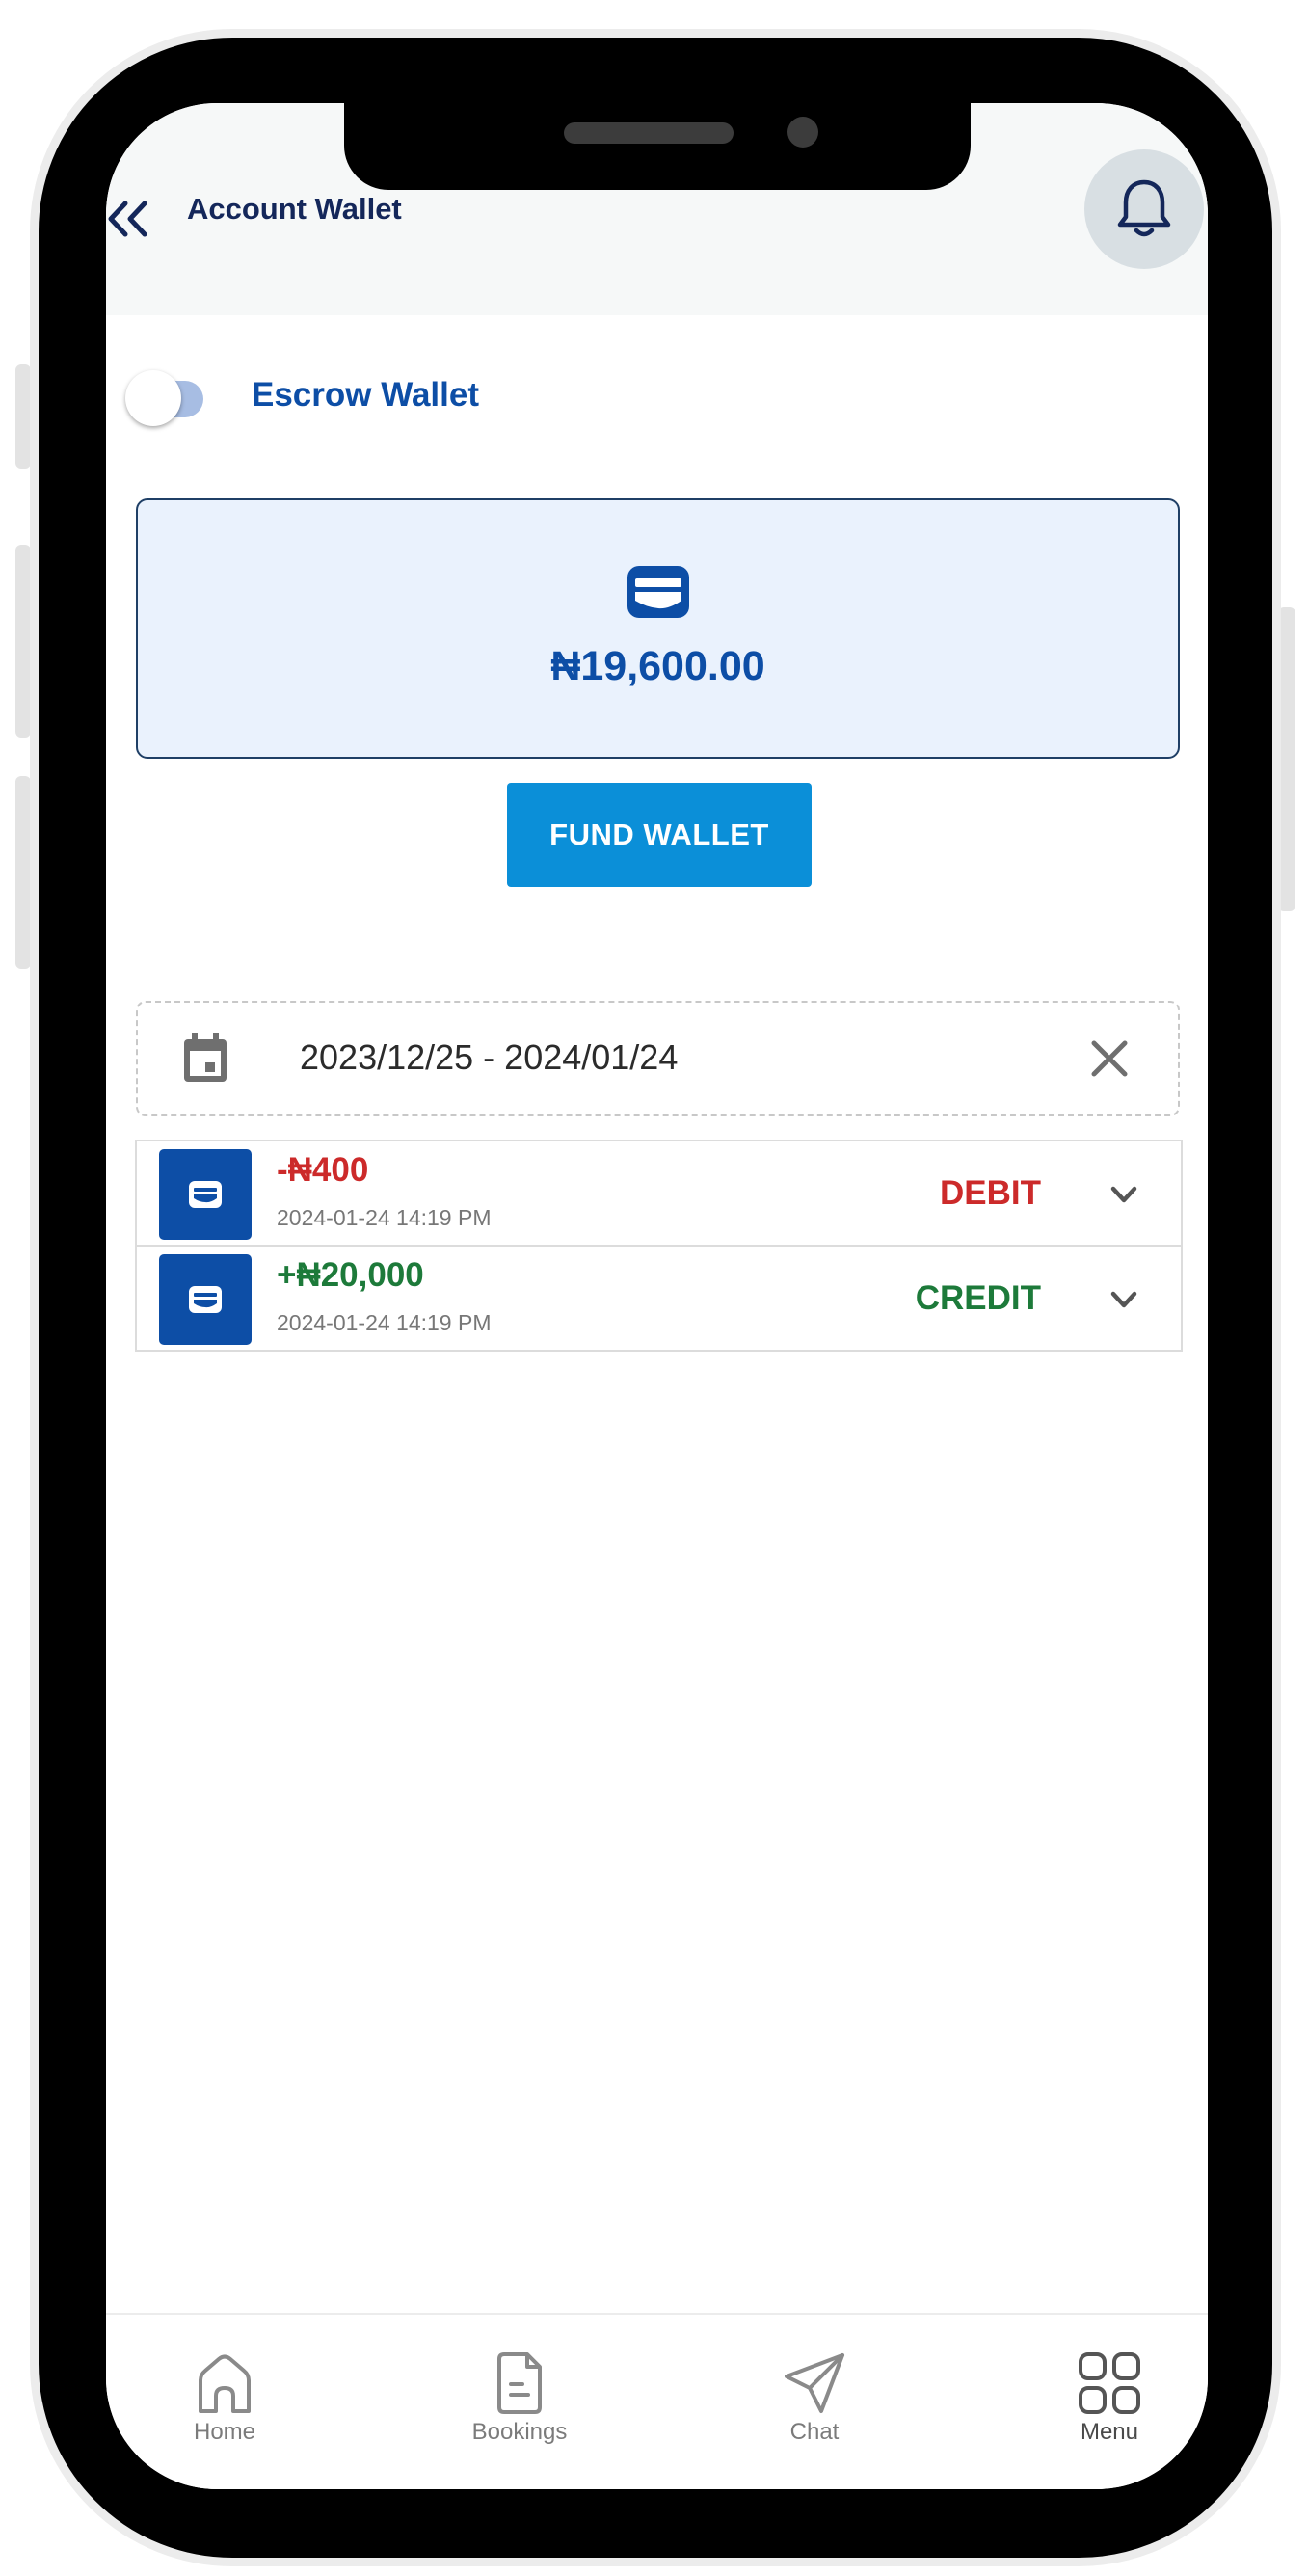 This screenshot has height=2576, width=1308. What do you see at coordinates (205, 1057) in the screenshot?
I see `calendar-icon` at bounding box center [205, 1057].